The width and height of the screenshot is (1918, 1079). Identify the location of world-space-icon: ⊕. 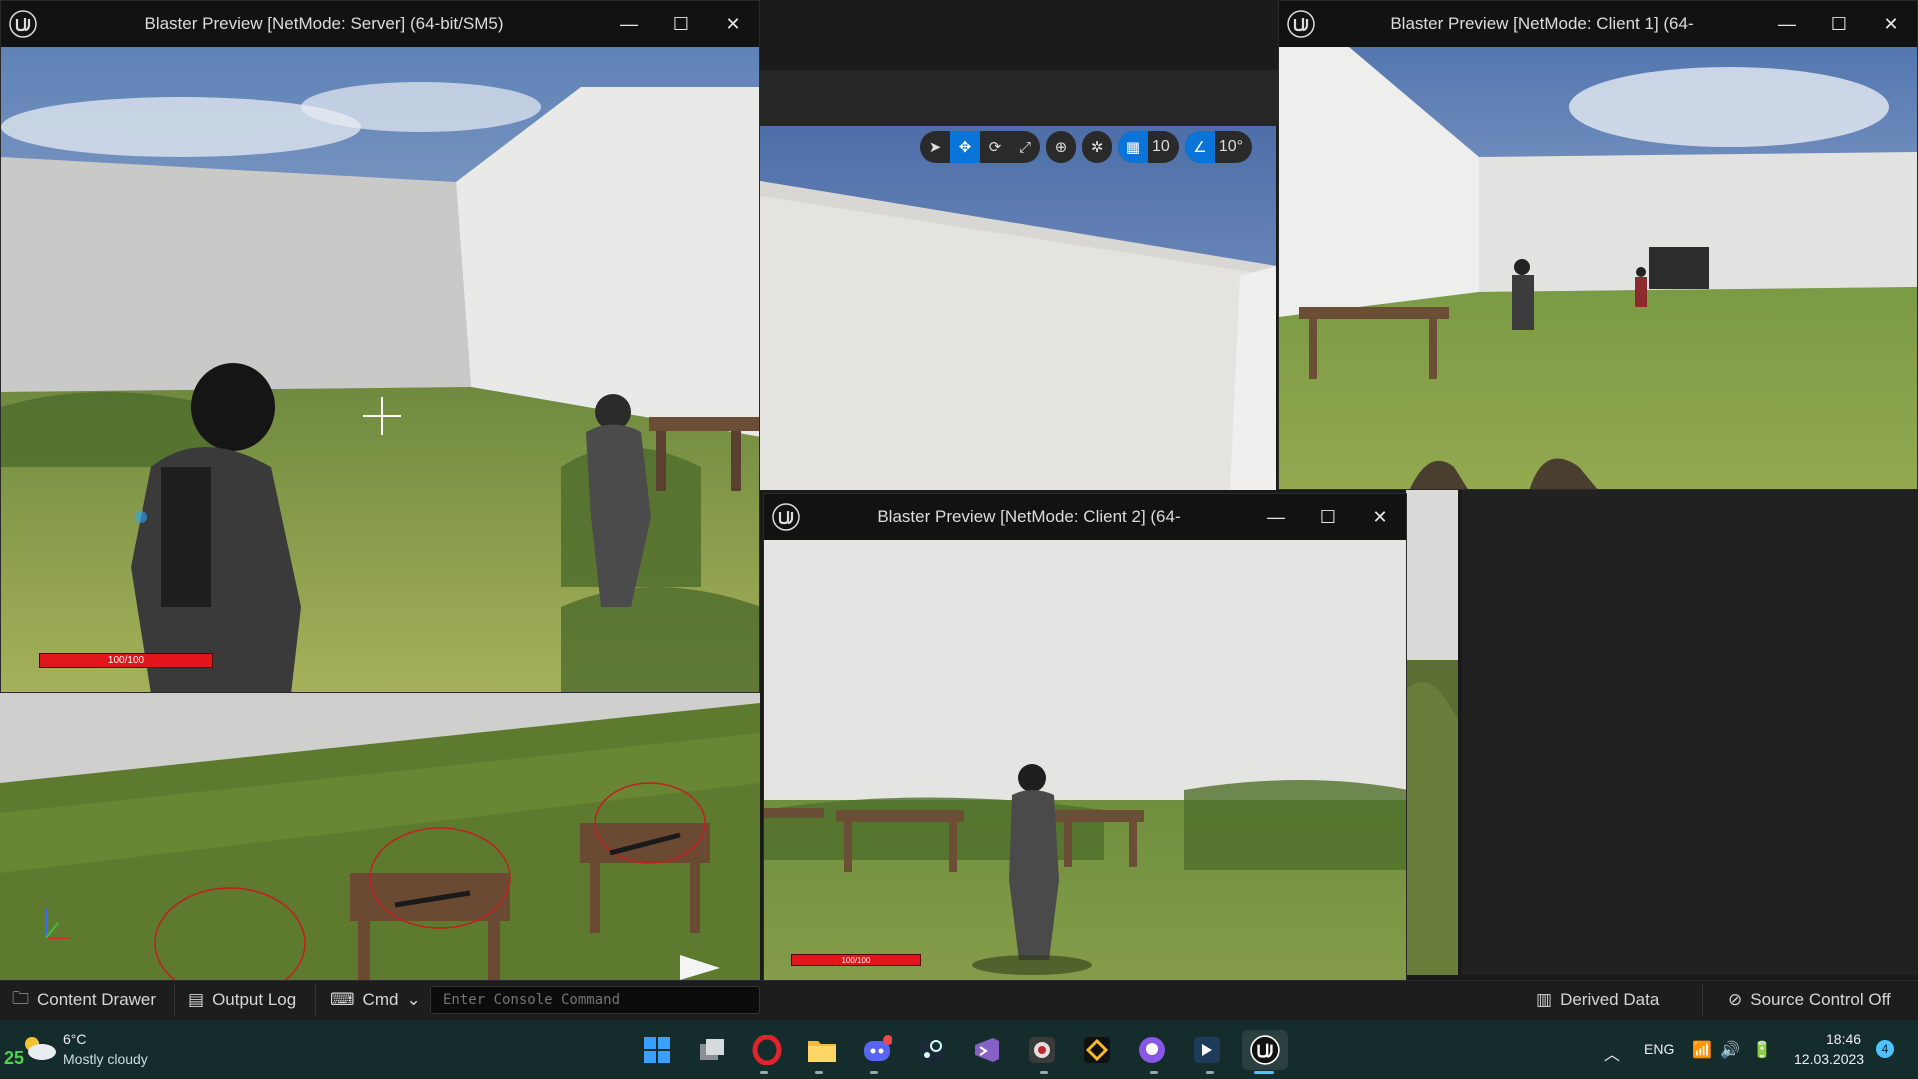
(1061, 147).